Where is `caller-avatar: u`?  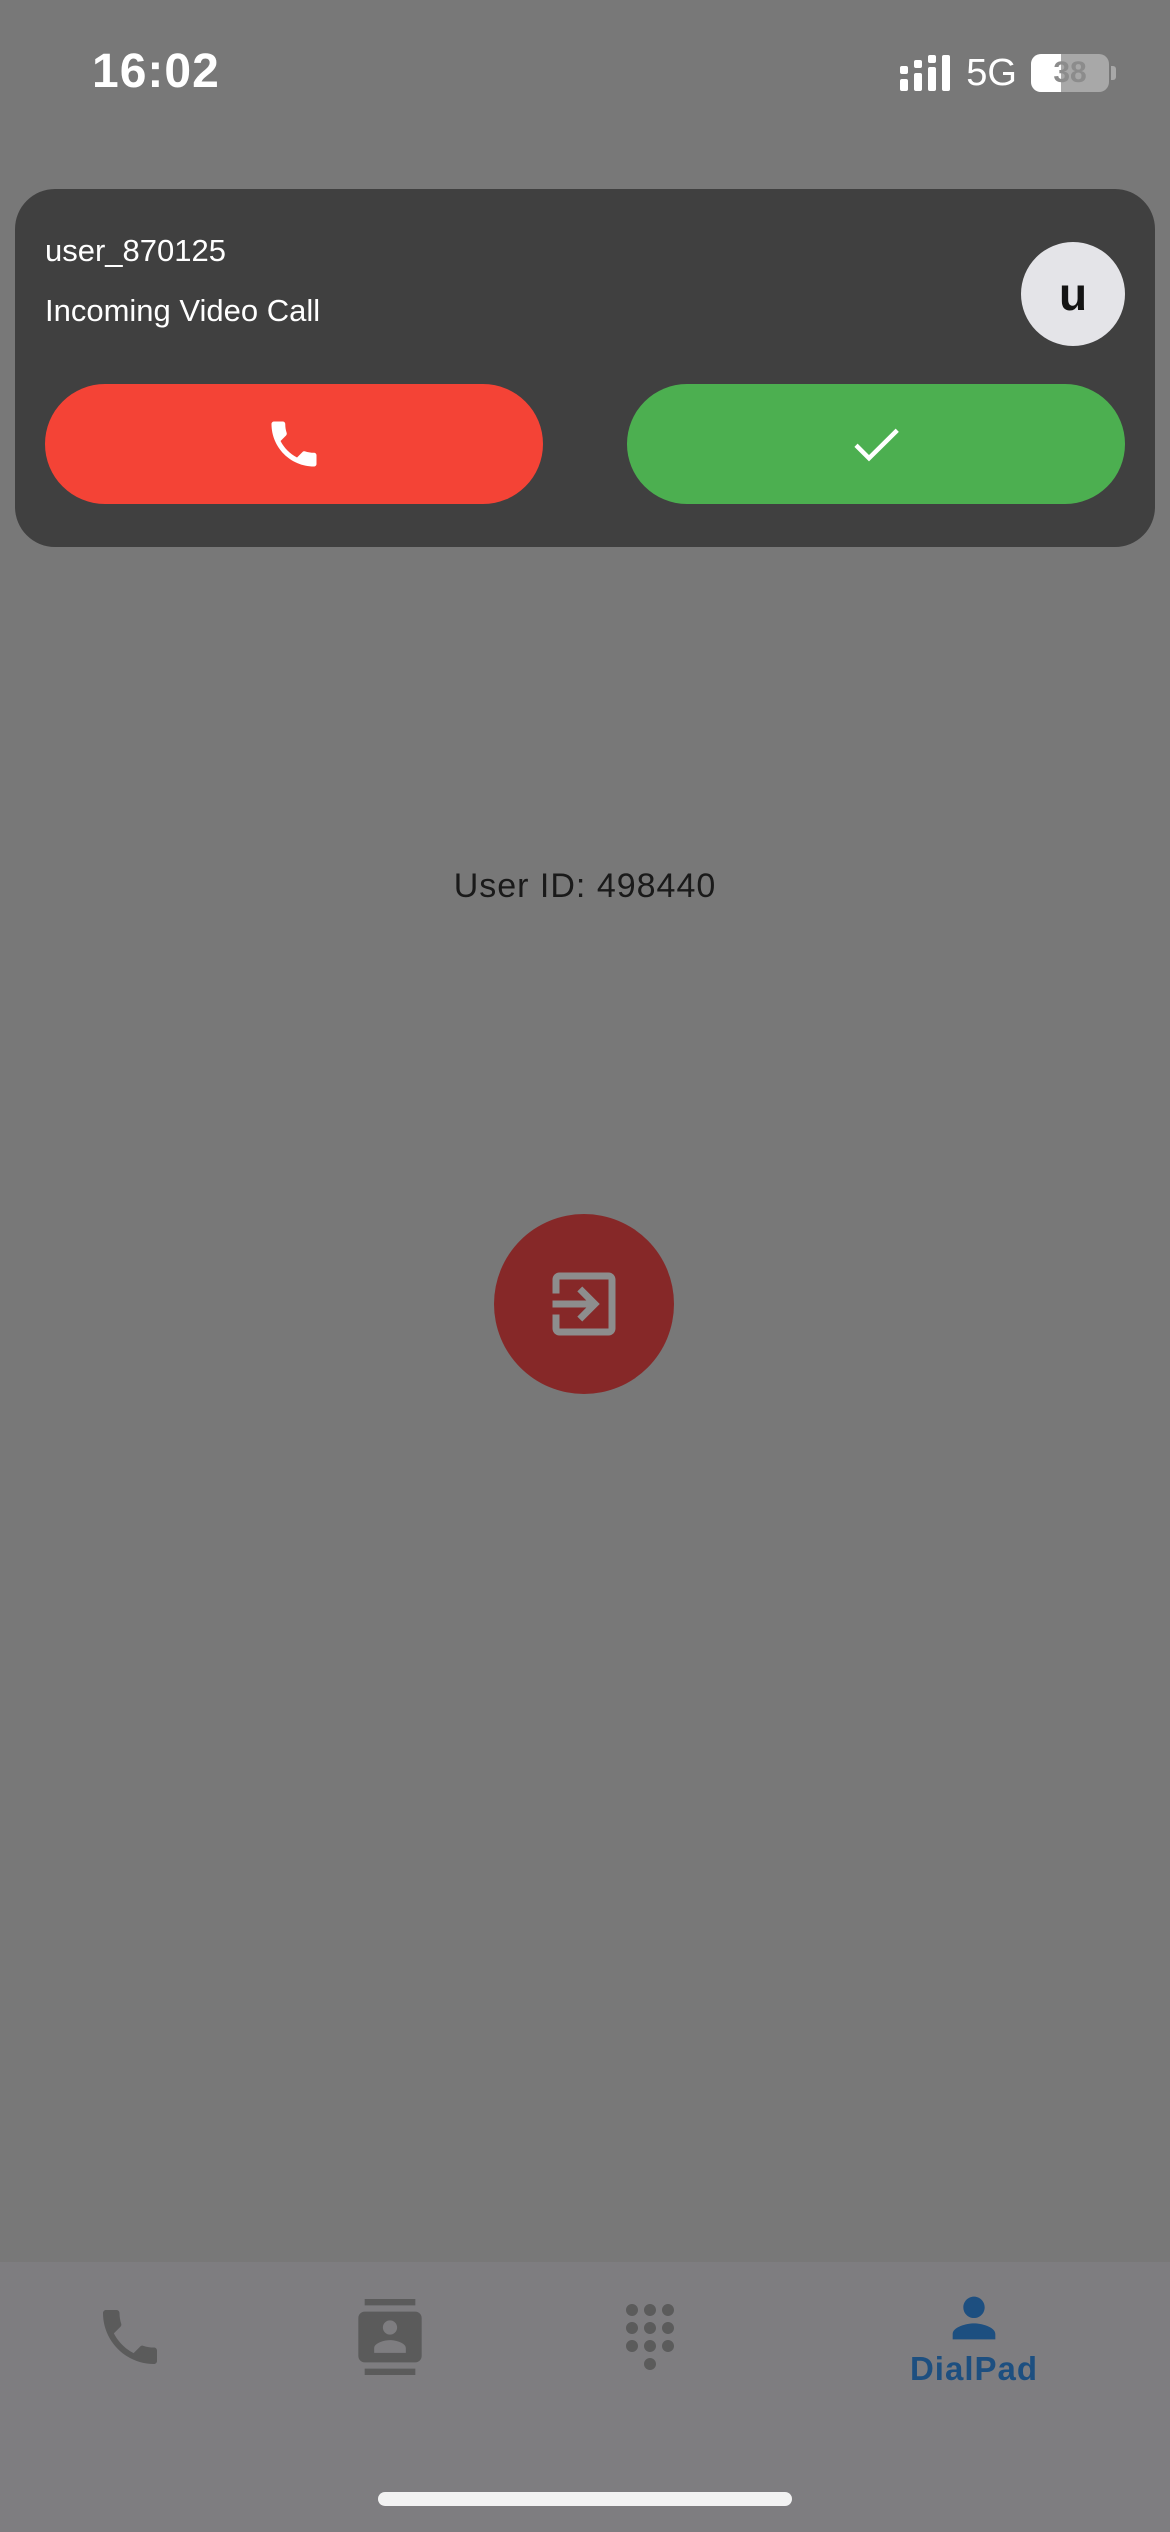
caller-avatar: u is located at coordinates (1073, 294).